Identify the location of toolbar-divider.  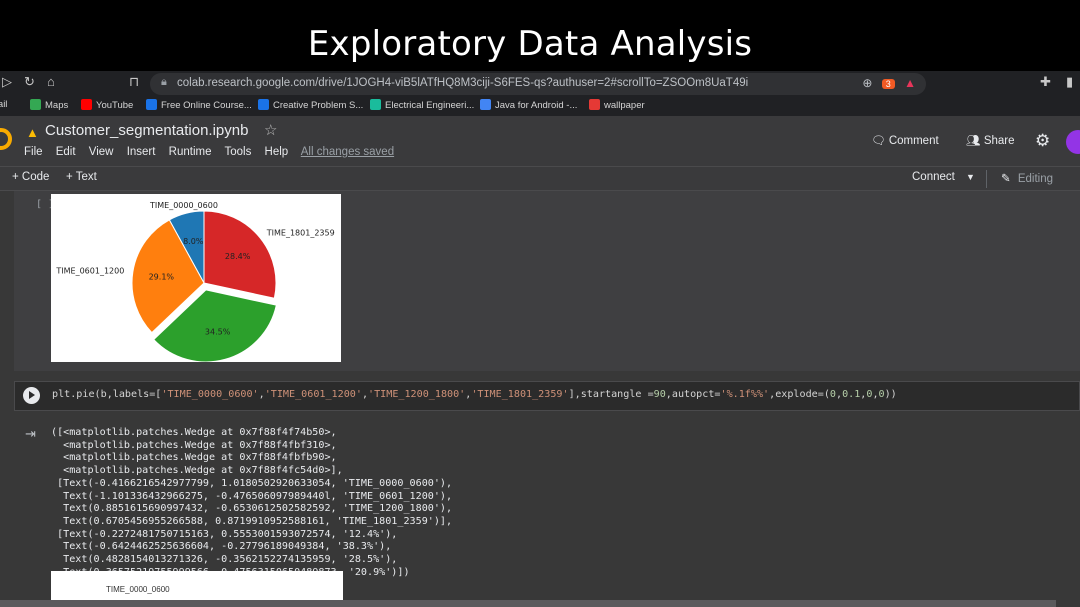
(986, 179).